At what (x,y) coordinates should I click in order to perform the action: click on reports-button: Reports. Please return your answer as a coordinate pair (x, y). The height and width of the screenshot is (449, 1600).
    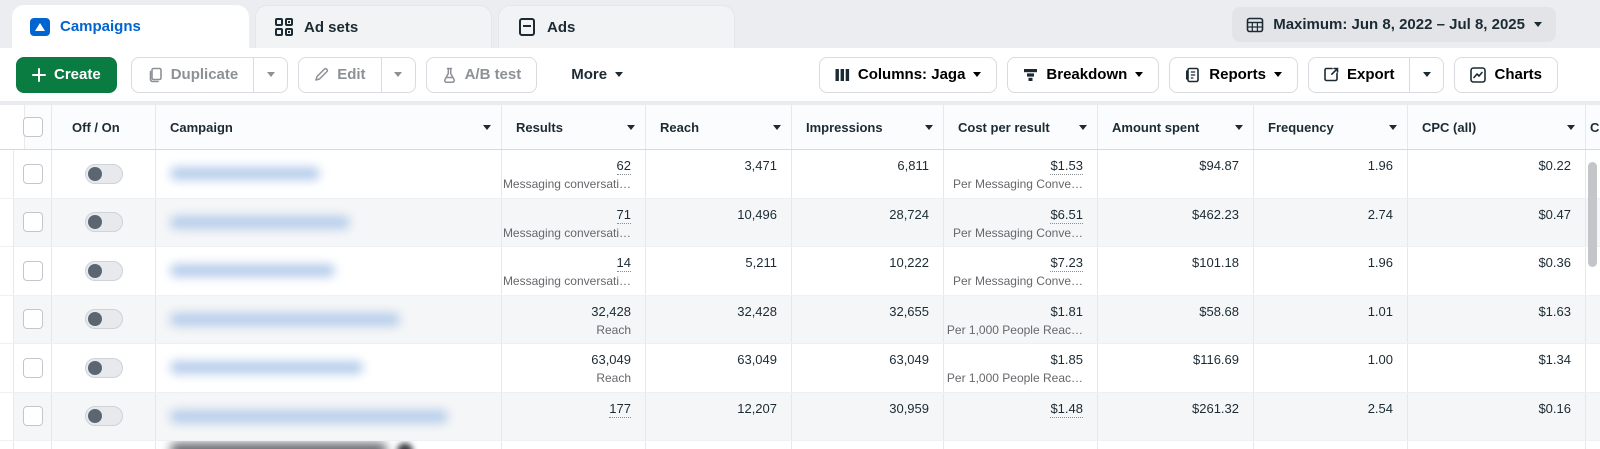
    Looking at the image, I should click on (1233, 74).